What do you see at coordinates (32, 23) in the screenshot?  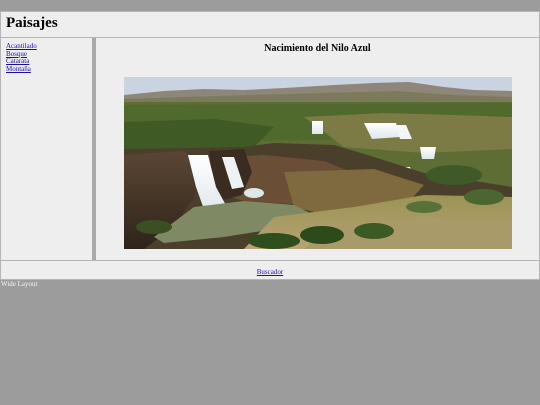 I see `site-title: Paisajes` at bounding box center [32, 23].